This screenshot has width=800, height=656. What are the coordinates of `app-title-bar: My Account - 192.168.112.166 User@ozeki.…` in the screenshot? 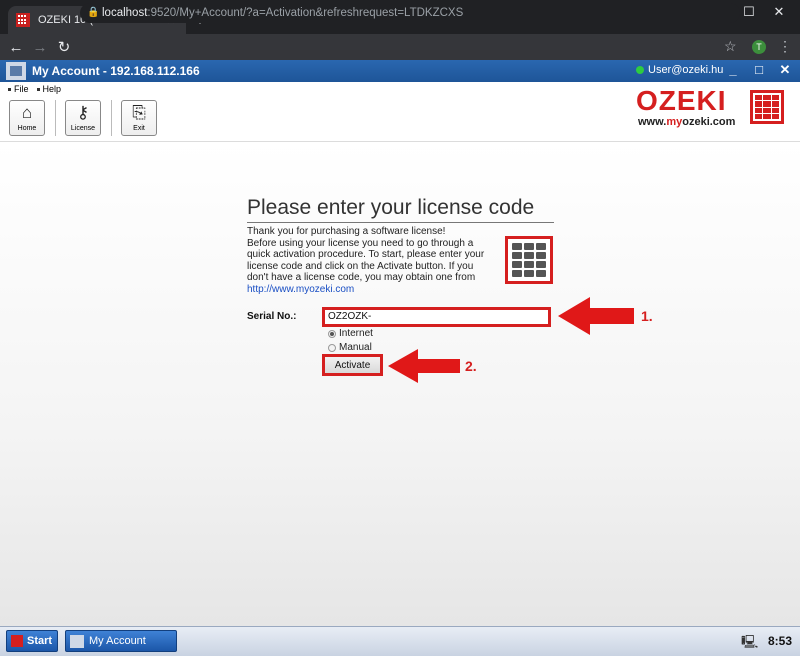 It's located at (400, 71).